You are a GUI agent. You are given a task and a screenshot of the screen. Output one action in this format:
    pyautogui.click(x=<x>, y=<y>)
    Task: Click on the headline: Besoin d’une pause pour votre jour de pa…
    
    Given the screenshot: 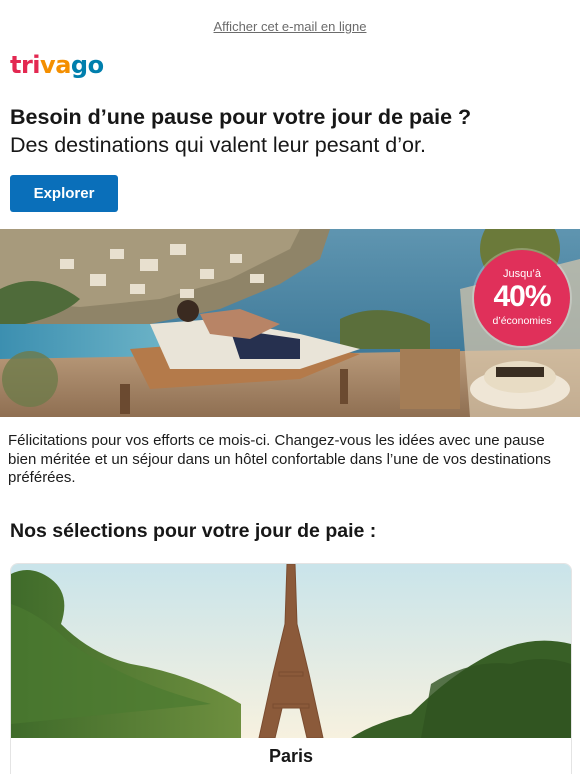 What is the action you would take?
    pyautogui.click(x=241, y=117)
    